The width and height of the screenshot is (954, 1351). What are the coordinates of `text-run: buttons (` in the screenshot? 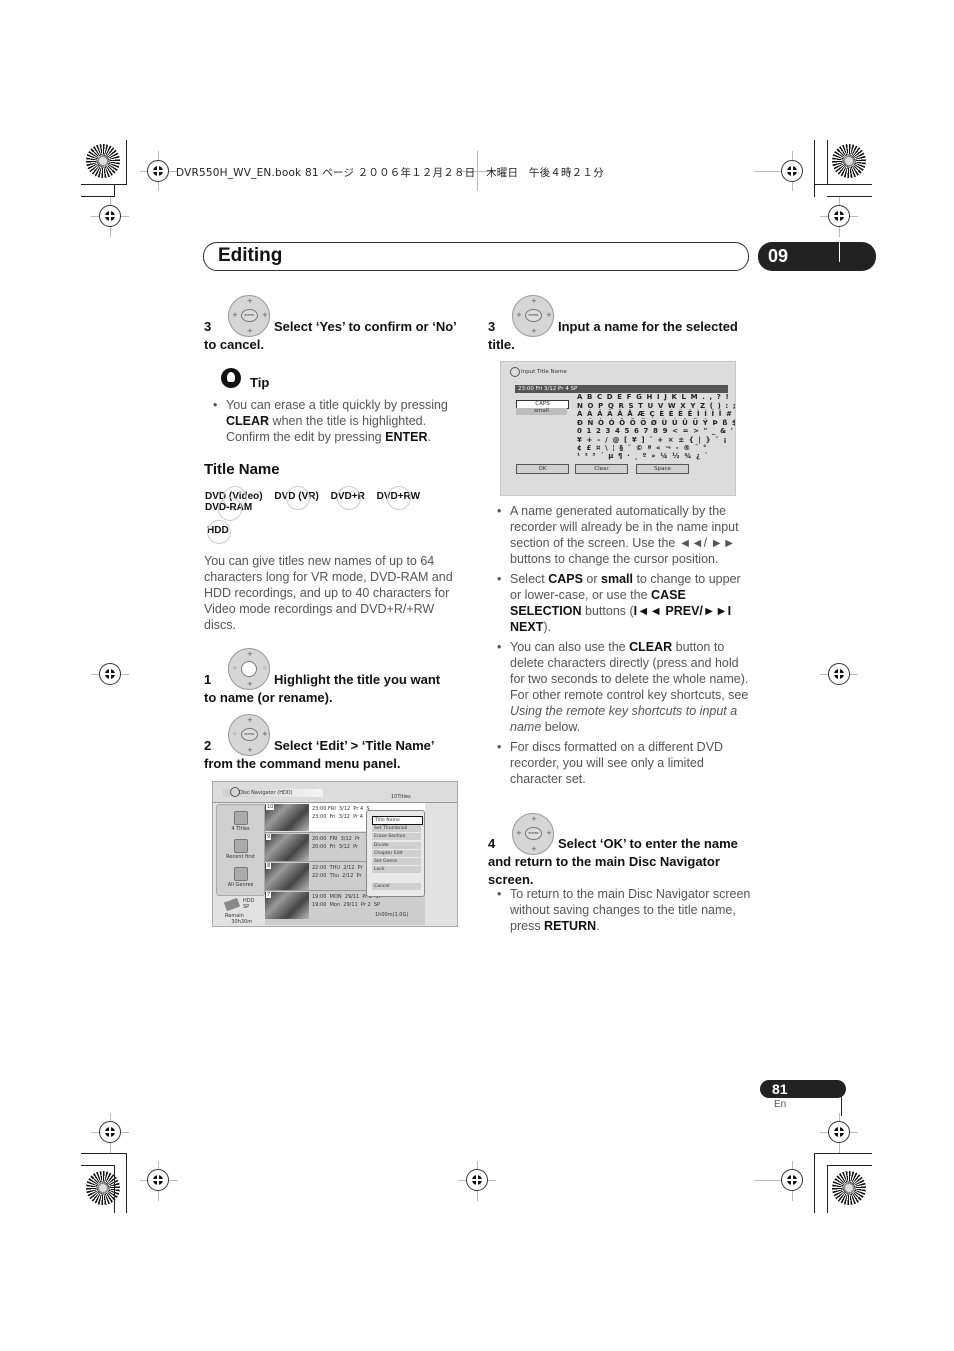 It's located at (607, 611).